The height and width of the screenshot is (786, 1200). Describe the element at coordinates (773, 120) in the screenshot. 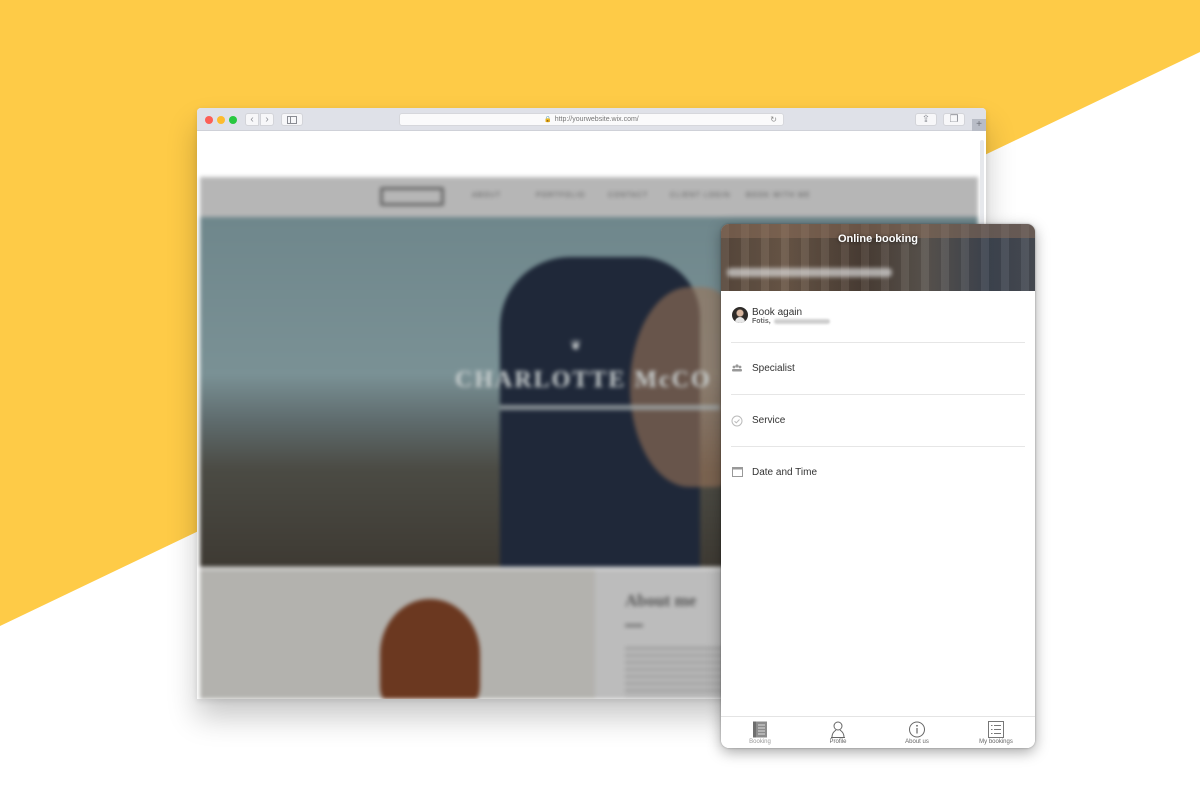

I see `reload-icon: ↻` at that location.